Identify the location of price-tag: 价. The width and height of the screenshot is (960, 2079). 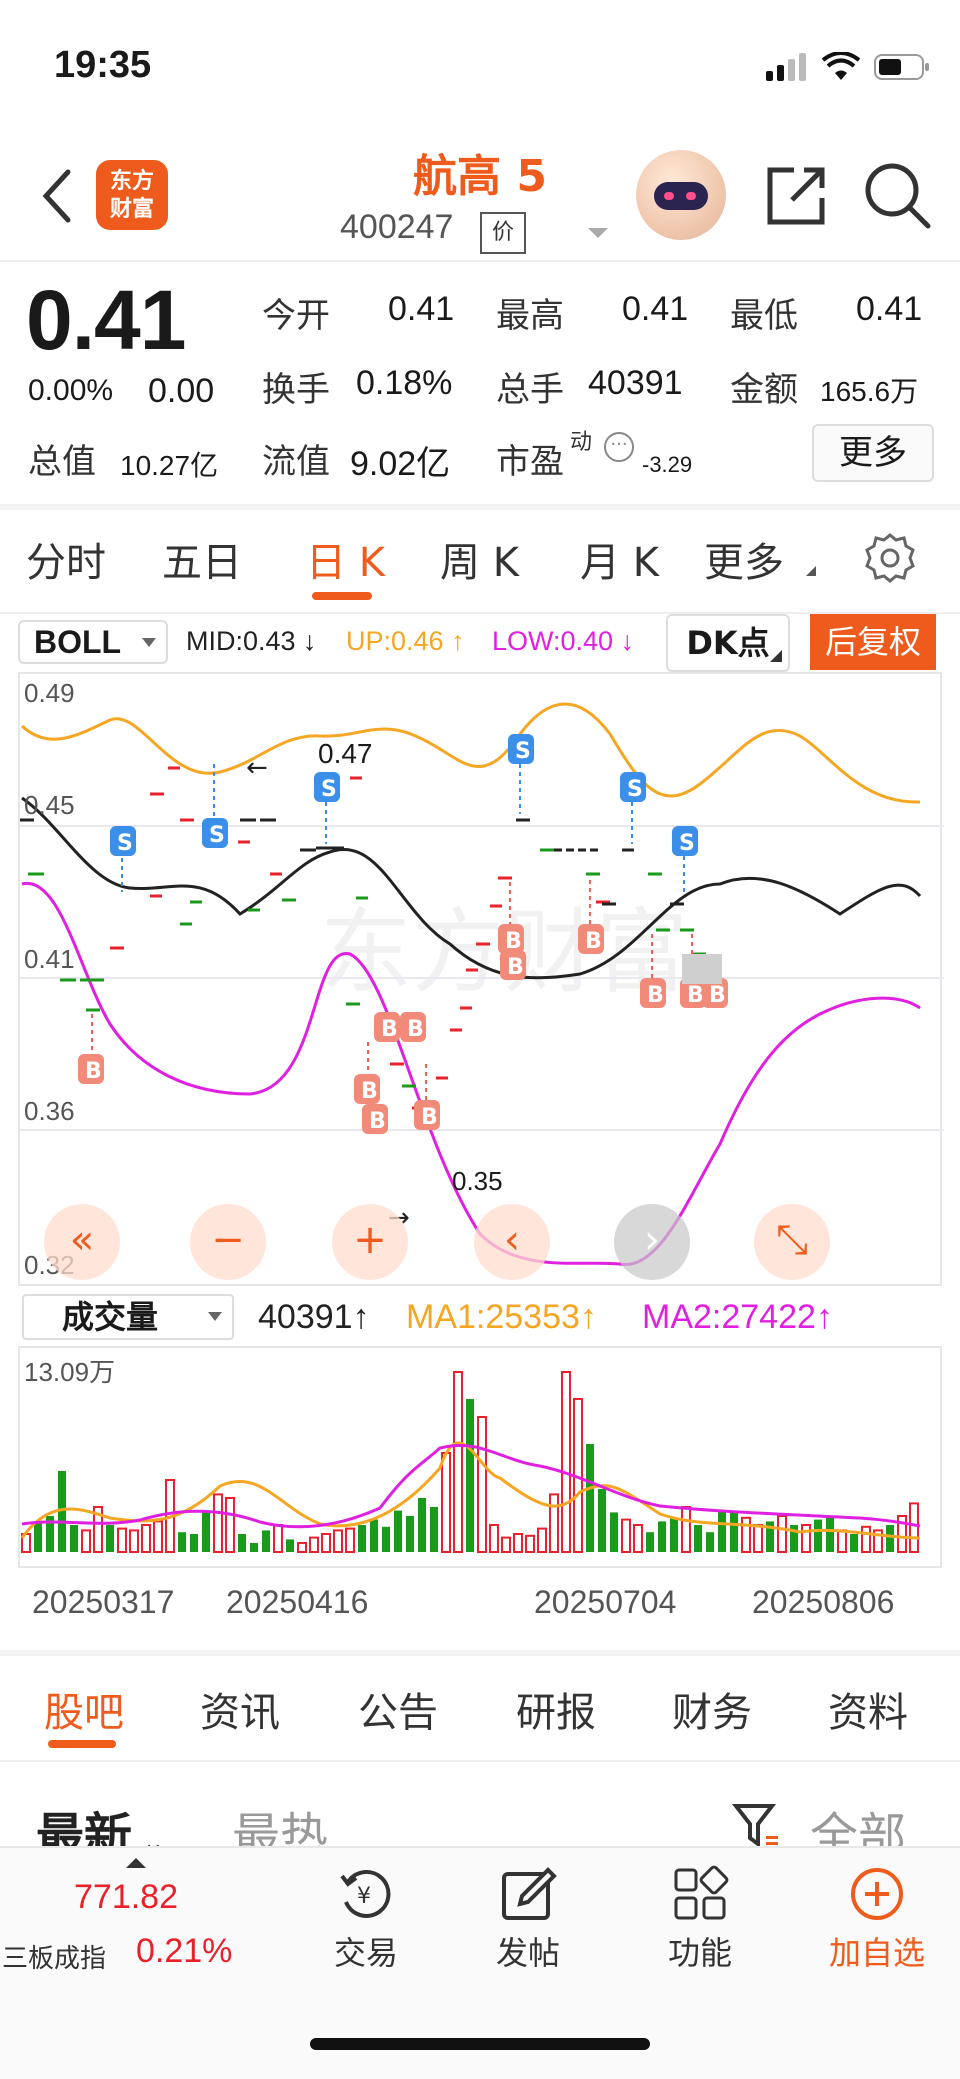
(503, 233).